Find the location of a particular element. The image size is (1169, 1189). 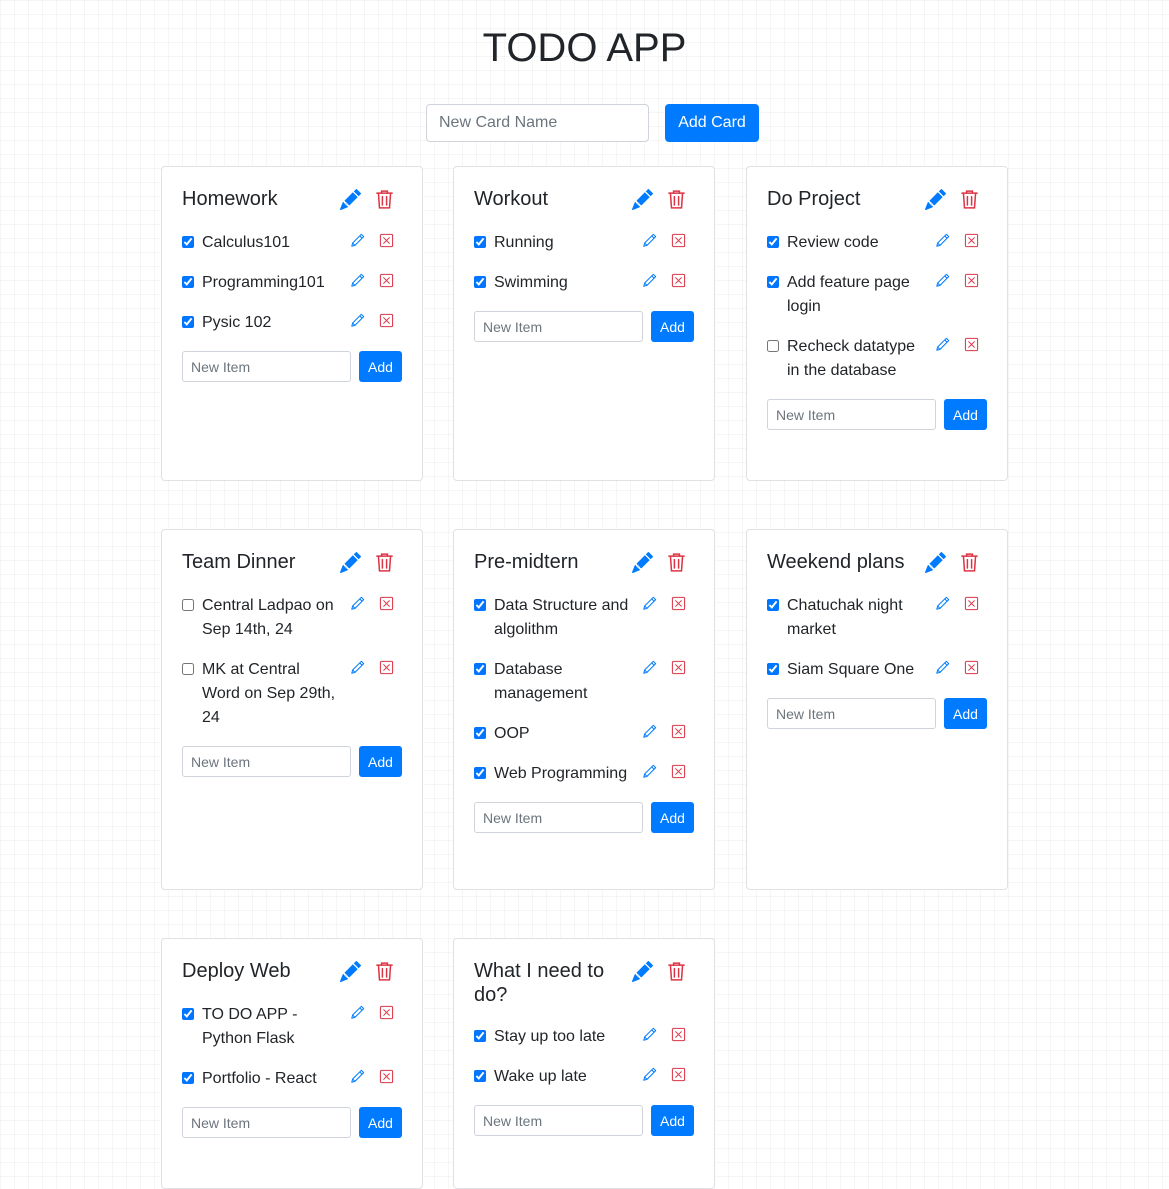

card-header: Weekend plans is located at coordinates (877, 563).